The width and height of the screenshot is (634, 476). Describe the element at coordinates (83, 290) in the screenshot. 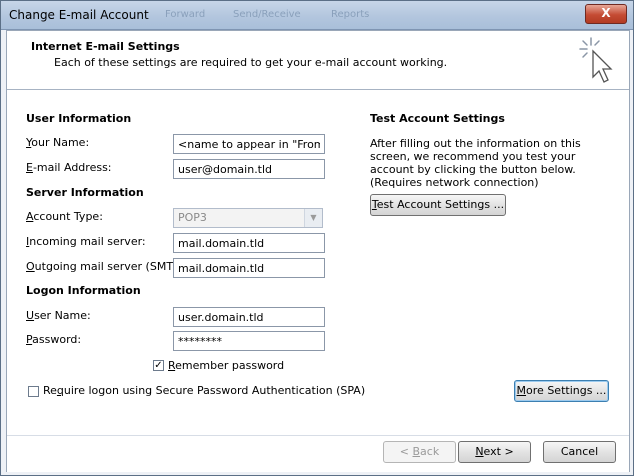

I see `logon-information-heading: Logon Information` at that location.